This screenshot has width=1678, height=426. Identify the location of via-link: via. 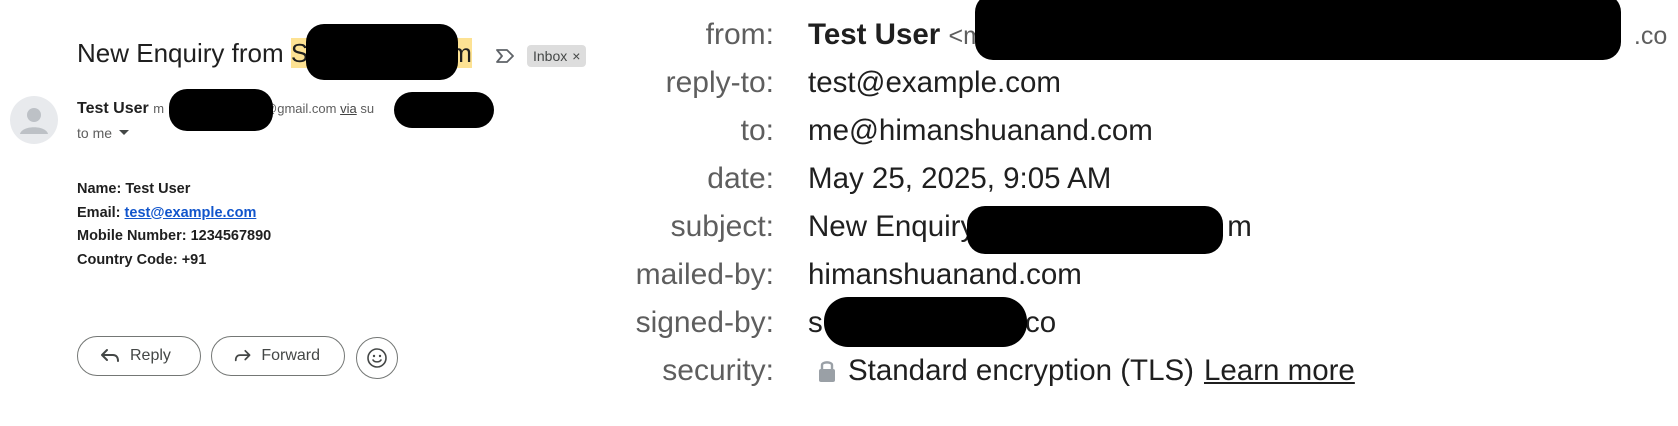
(348, 108).